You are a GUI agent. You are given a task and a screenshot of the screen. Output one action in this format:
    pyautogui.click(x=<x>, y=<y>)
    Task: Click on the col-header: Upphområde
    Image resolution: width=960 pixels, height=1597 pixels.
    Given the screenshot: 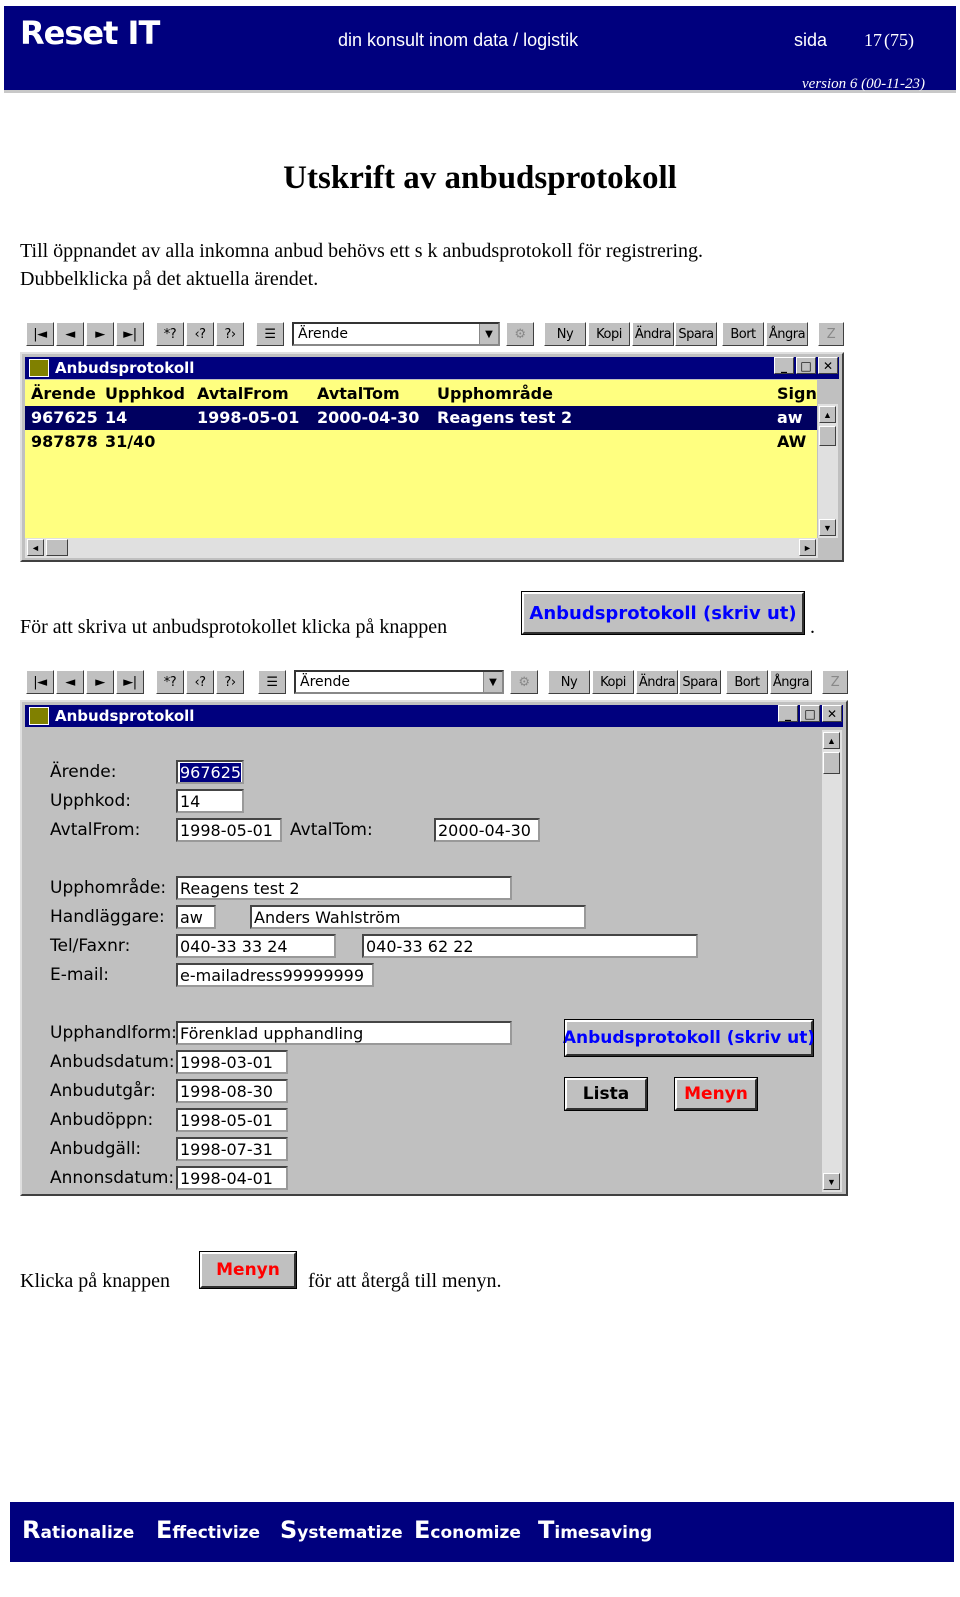 What is the action you would take?
    pyautogui.click(x=495, y=393)
    